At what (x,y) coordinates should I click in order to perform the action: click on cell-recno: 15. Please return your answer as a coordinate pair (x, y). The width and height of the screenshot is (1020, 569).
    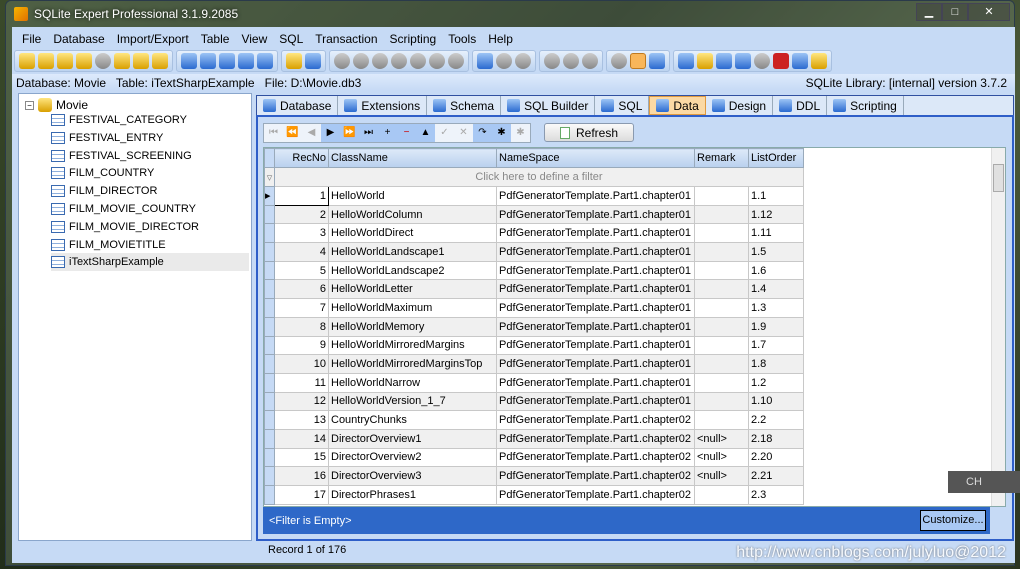
    Looking at the image, I should click on (301, 457).